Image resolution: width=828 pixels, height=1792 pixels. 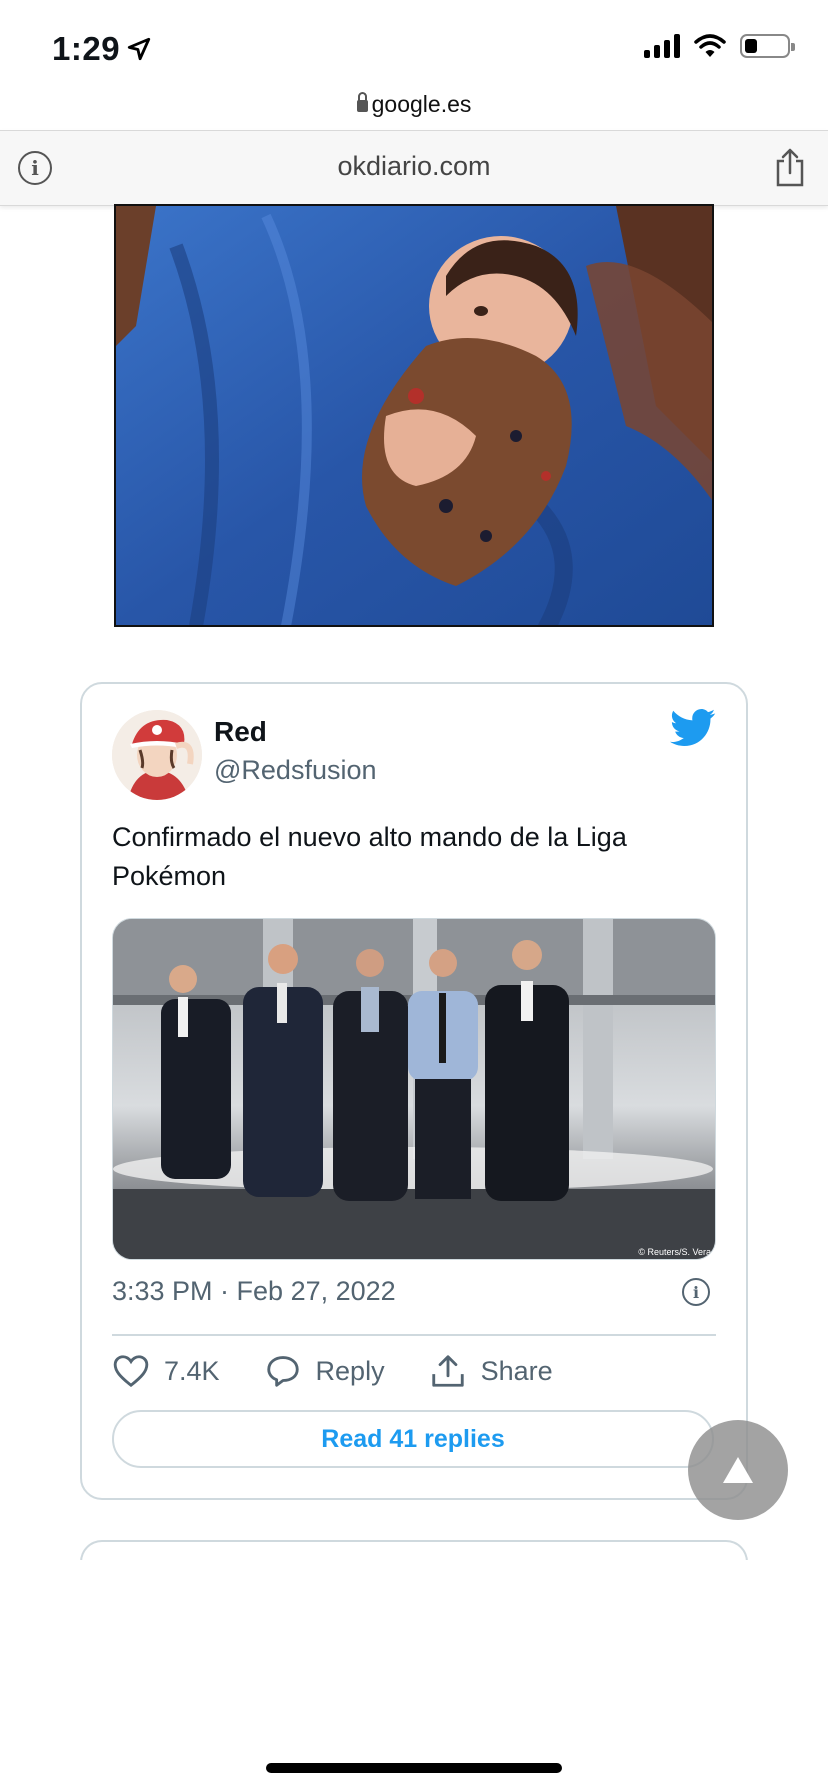 I want to click on status-bar: 1:29, so click(x=414, y=45).